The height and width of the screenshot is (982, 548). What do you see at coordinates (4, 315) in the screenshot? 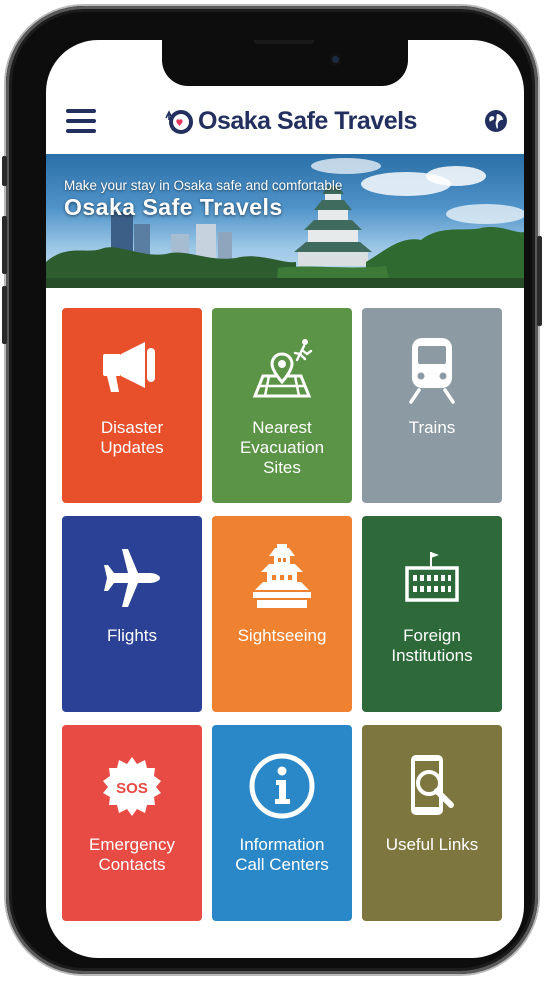
I see `volume-down-button` at bounding box center [4, 315].